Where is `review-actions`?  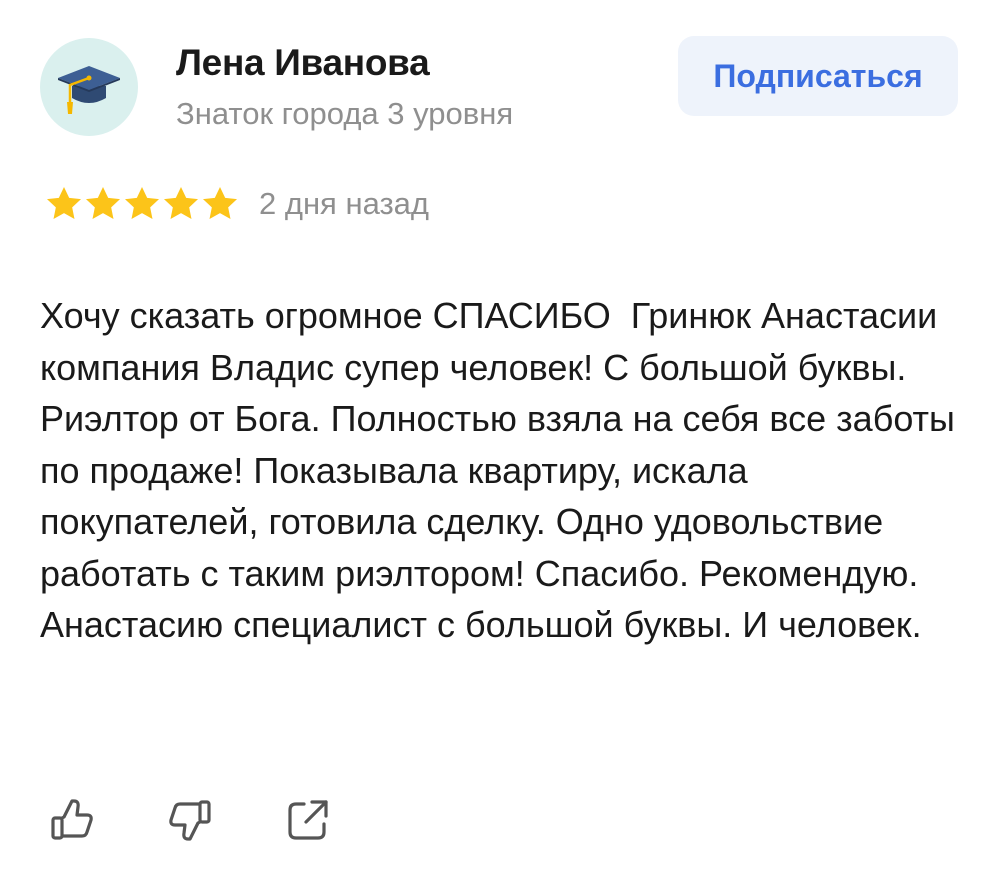
review-actions is located at coordinates (221, 820).